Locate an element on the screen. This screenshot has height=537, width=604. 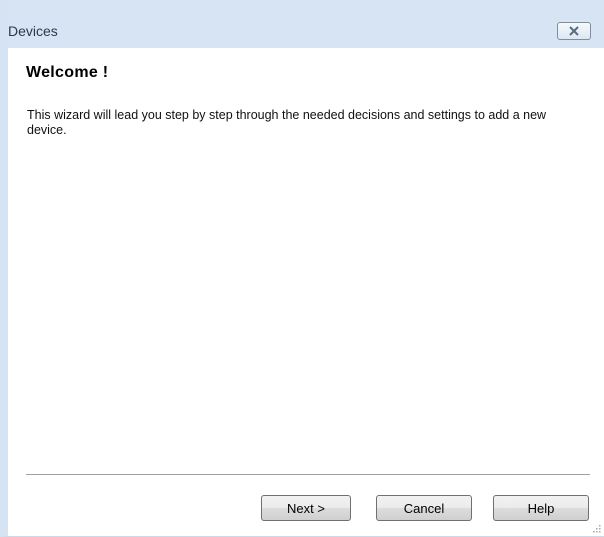
close-button is located at coordinates (574, 31).